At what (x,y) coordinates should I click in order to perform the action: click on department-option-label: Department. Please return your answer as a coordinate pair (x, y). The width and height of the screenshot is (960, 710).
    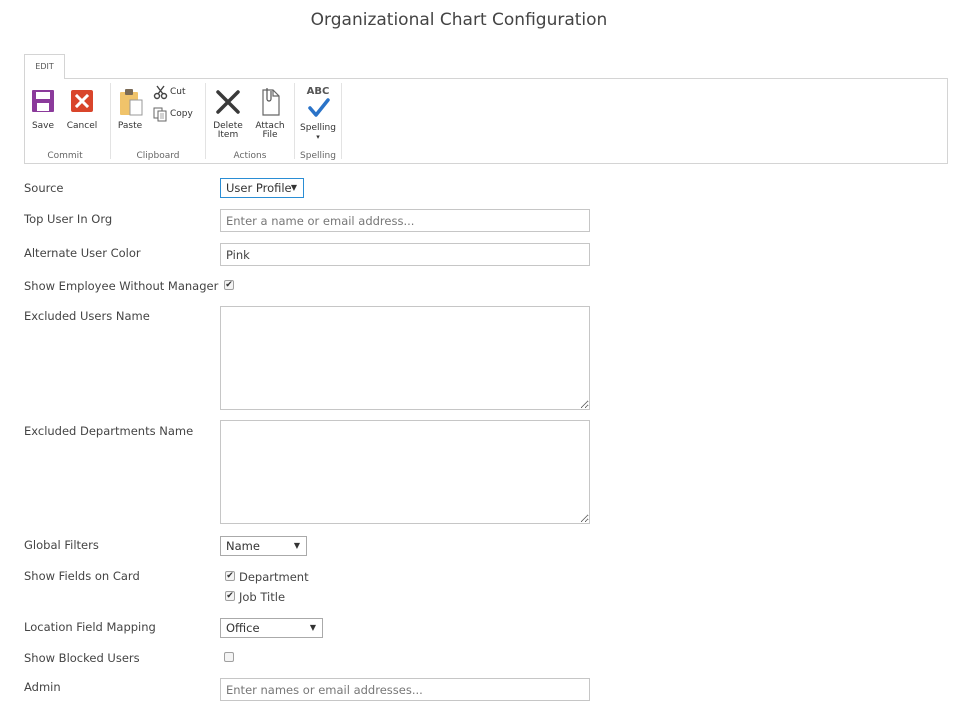
    Looking at the image, I should click on (274, 577).